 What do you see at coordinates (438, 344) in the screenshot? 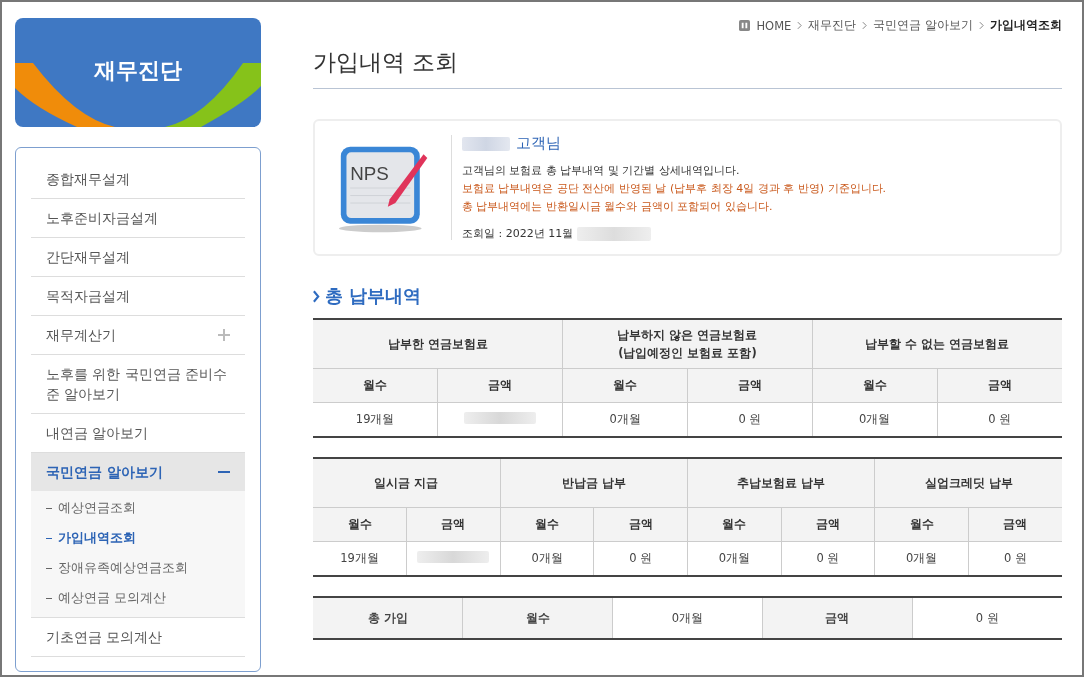
I see `group-header: 납부한 연금보험료` at bounding box center [438, 344].